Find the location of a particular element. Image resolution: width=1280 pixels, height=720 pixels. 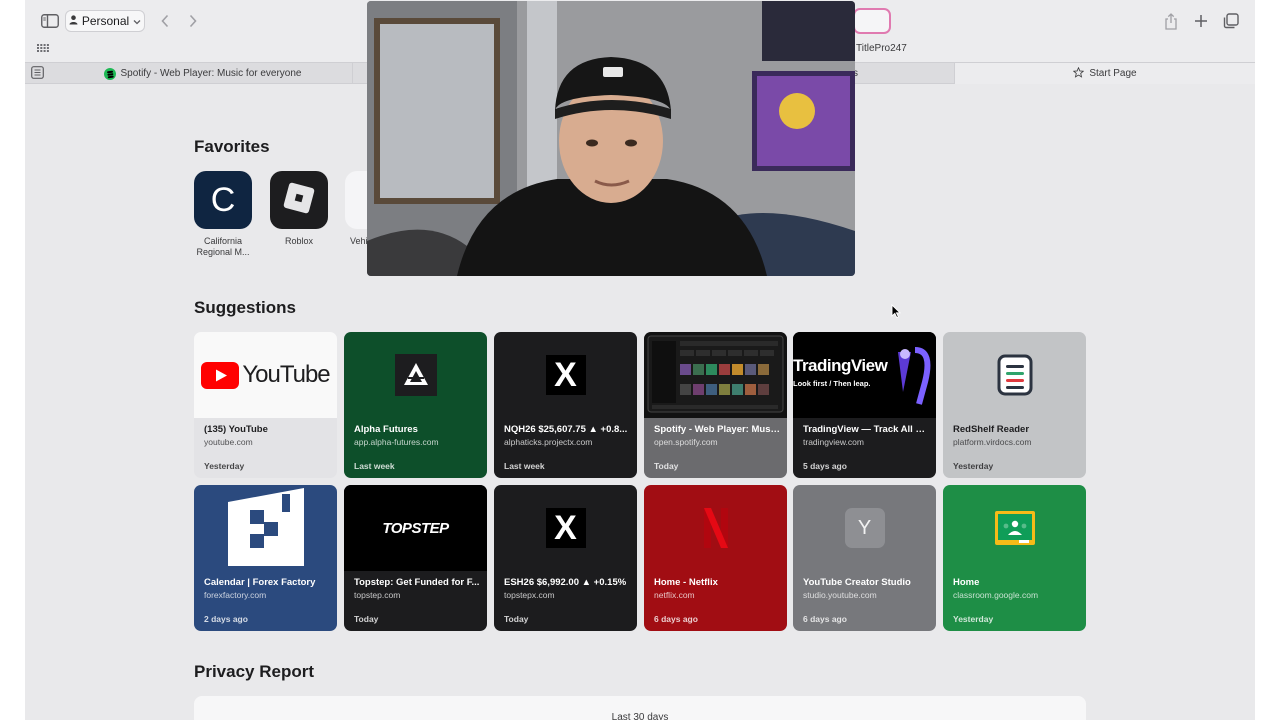

card-domain: platform.virdocs.com is located at coordinates (992, 442).